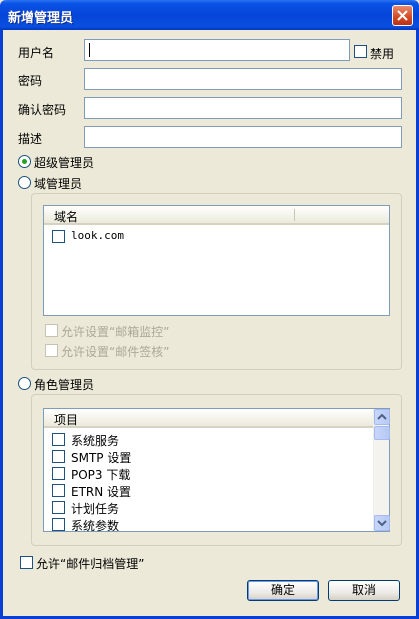 The width and height of the screenshot is (419, 619). I want to click on item-label: 系统服务, so click(95, 441).